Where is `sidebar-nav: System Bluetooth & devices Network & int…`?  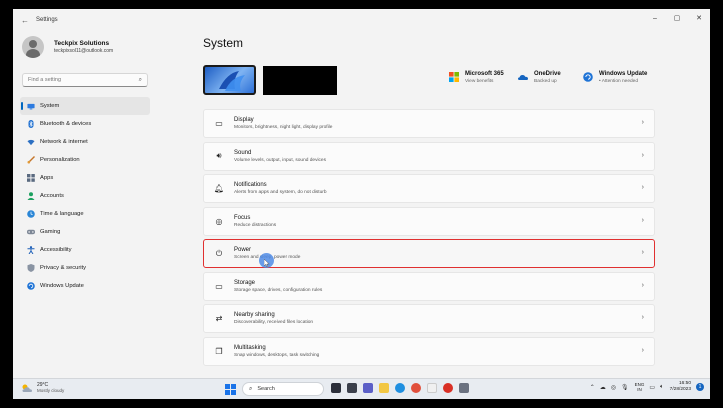 sidebar-nav: System Bluetooth & devices Network & int… is located at coordinates (85, 196).